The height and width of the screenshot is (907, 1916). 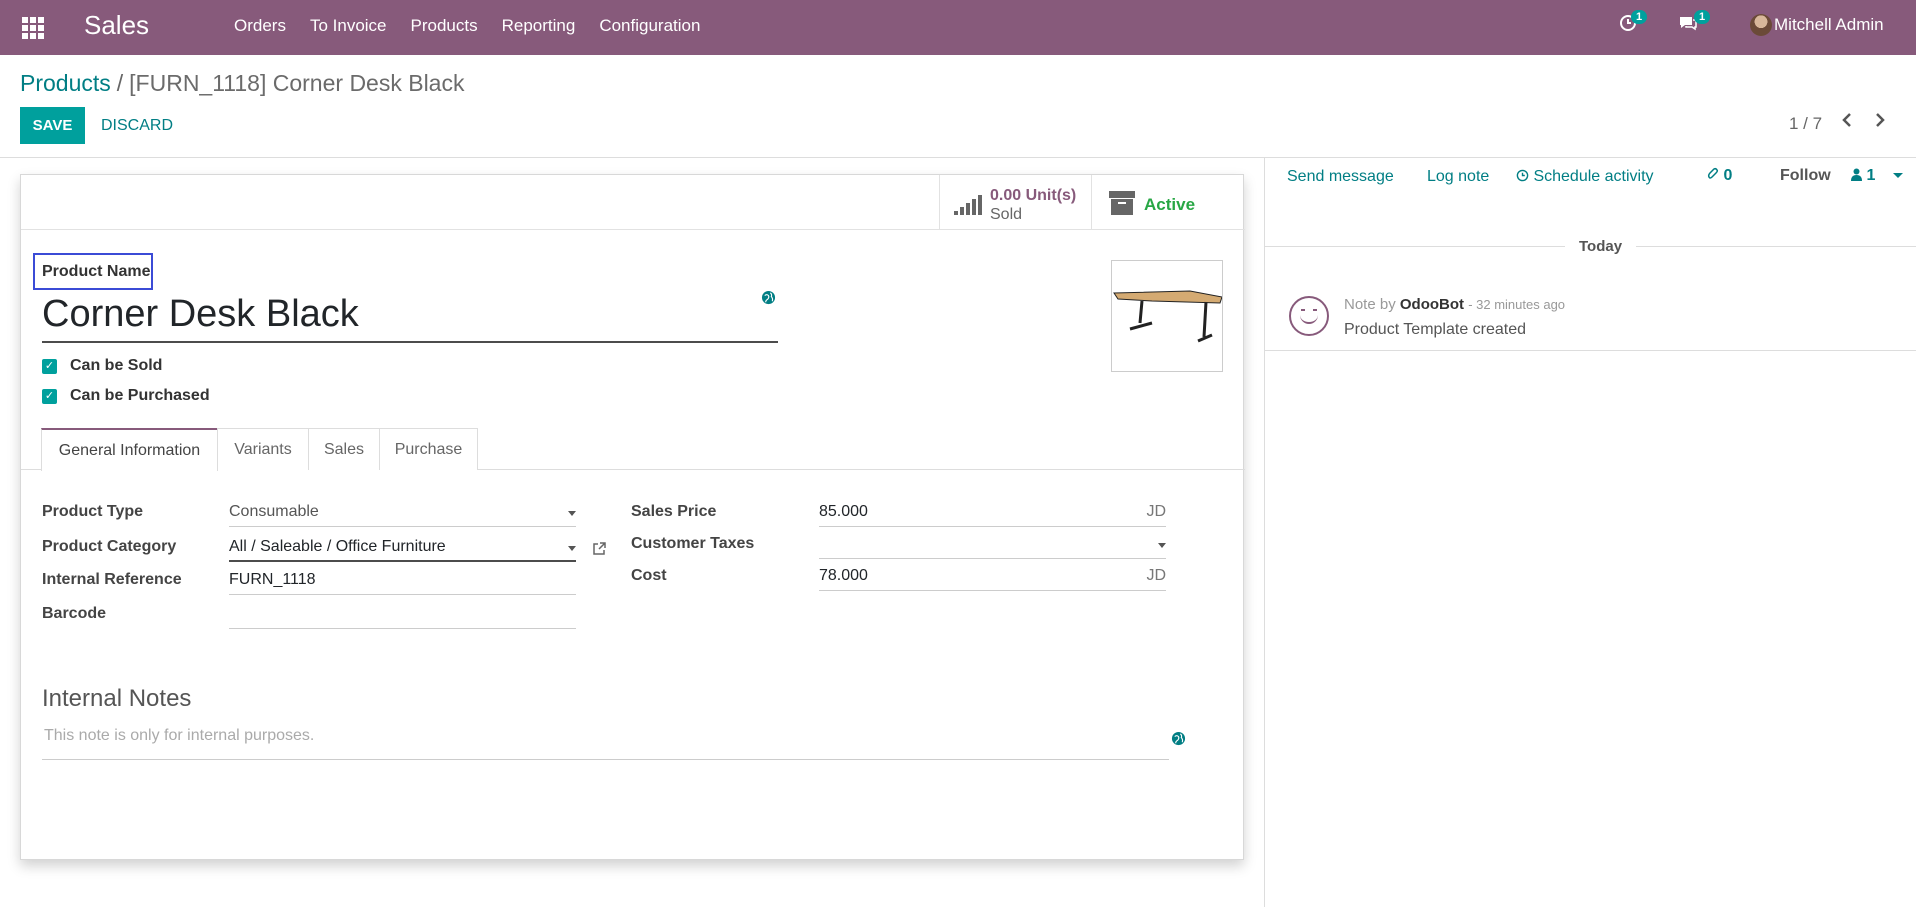 I want to click on pager-value: 1 / 7, so click(x=1805, y=124).